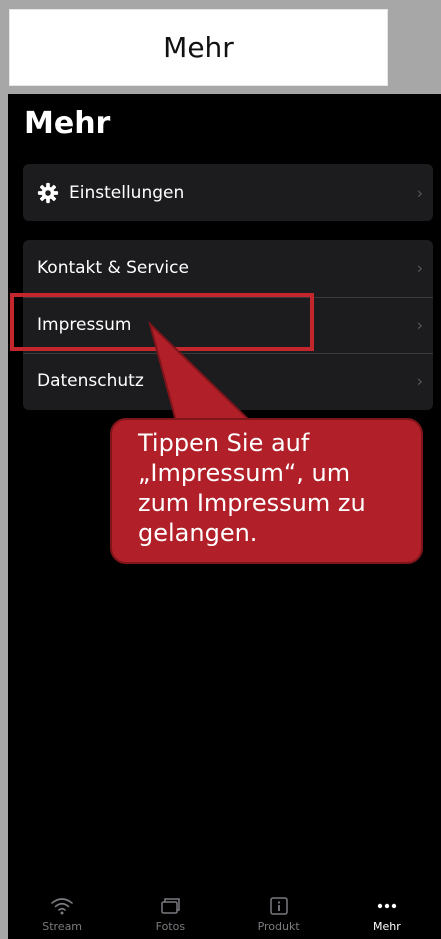  Describe the element at coordinates (84, 324) in the screenshot. I see `menu-item-label: Impressum` at that location.